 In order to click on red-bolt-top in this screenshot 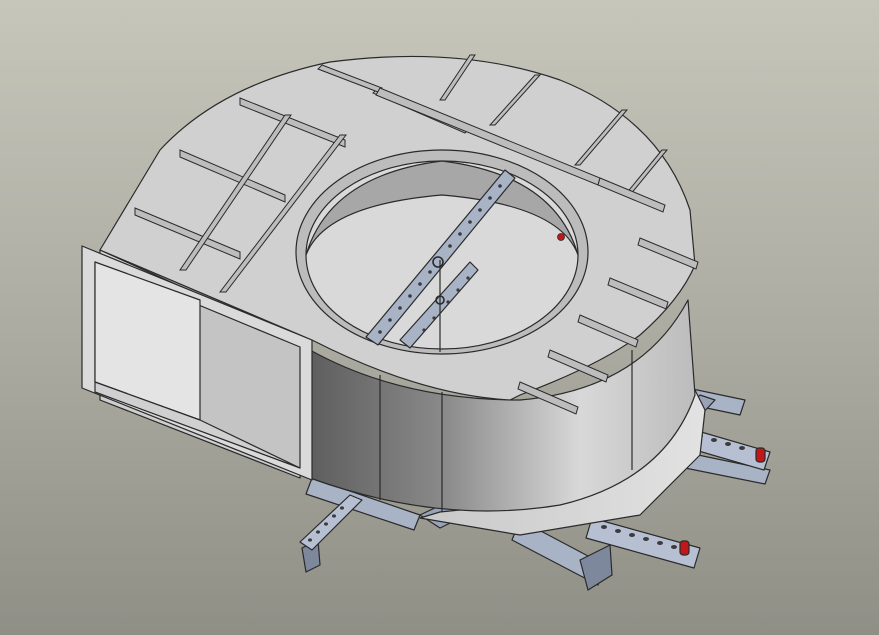, I will do `click(561, 237)`.